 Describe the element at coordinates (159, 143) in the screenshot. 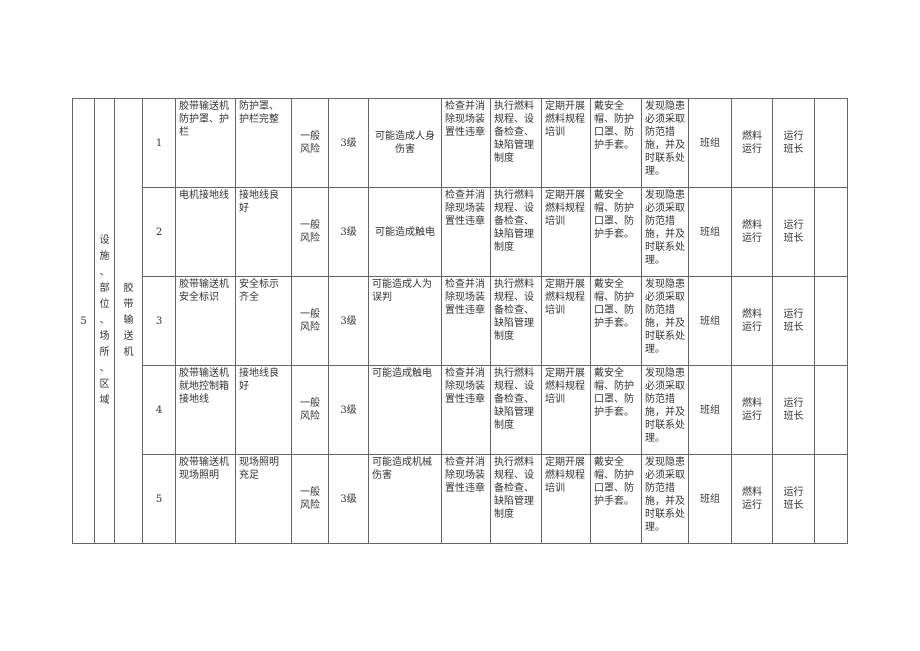

I see `row-index: 1` at that location.